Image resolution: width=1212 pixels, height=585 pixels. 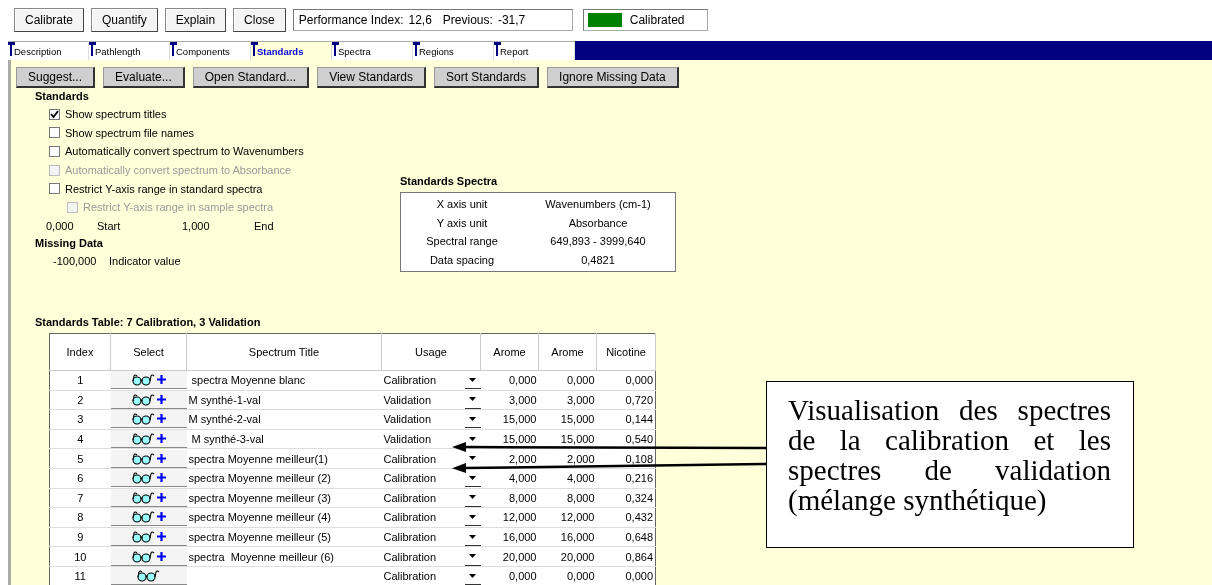 What do you see at coordinates (284, 400) in the screenshot?
I see `table-cell: M synthé-1-val` at bounding box center [284, 400].